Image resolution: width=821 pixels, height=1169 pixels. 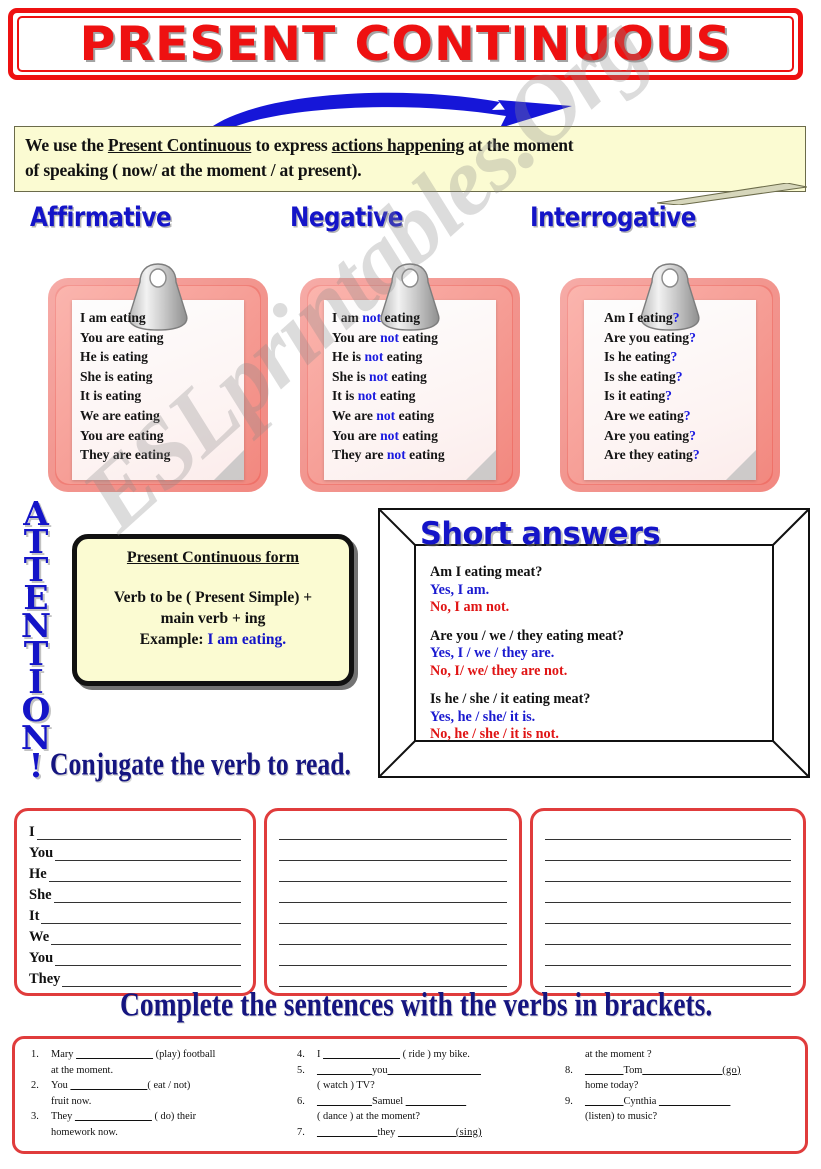 I want to click on item-text: _______Tom______________ (go), so click(x=696, y=1071).